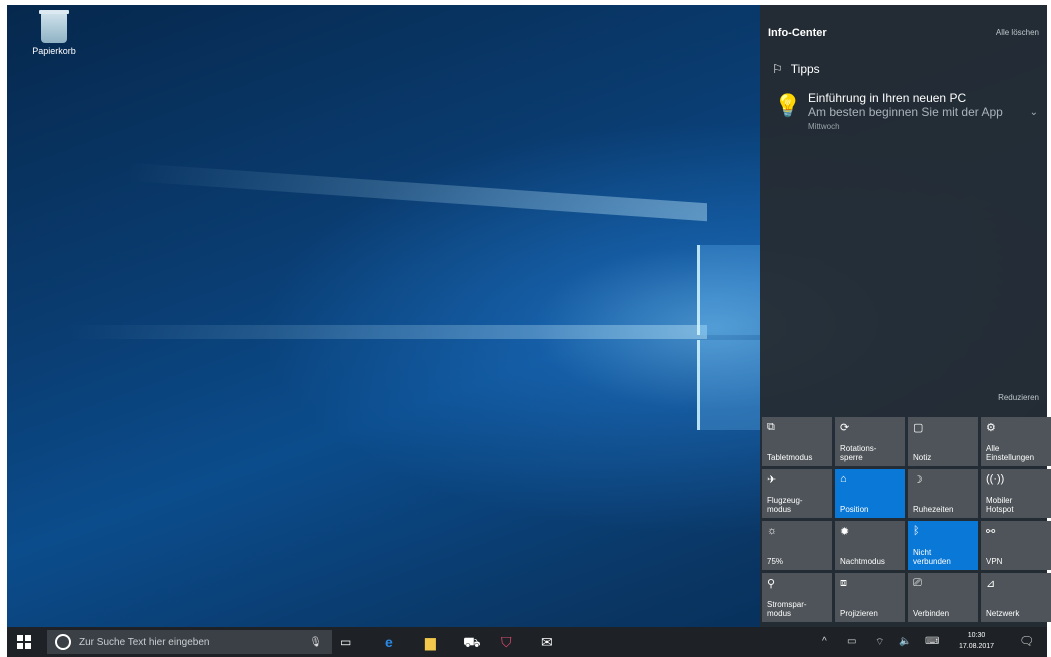 The height and width of the screenshot is (657, 1051). I want to click on file-explorer-icon: ▆, so click(430, 642).